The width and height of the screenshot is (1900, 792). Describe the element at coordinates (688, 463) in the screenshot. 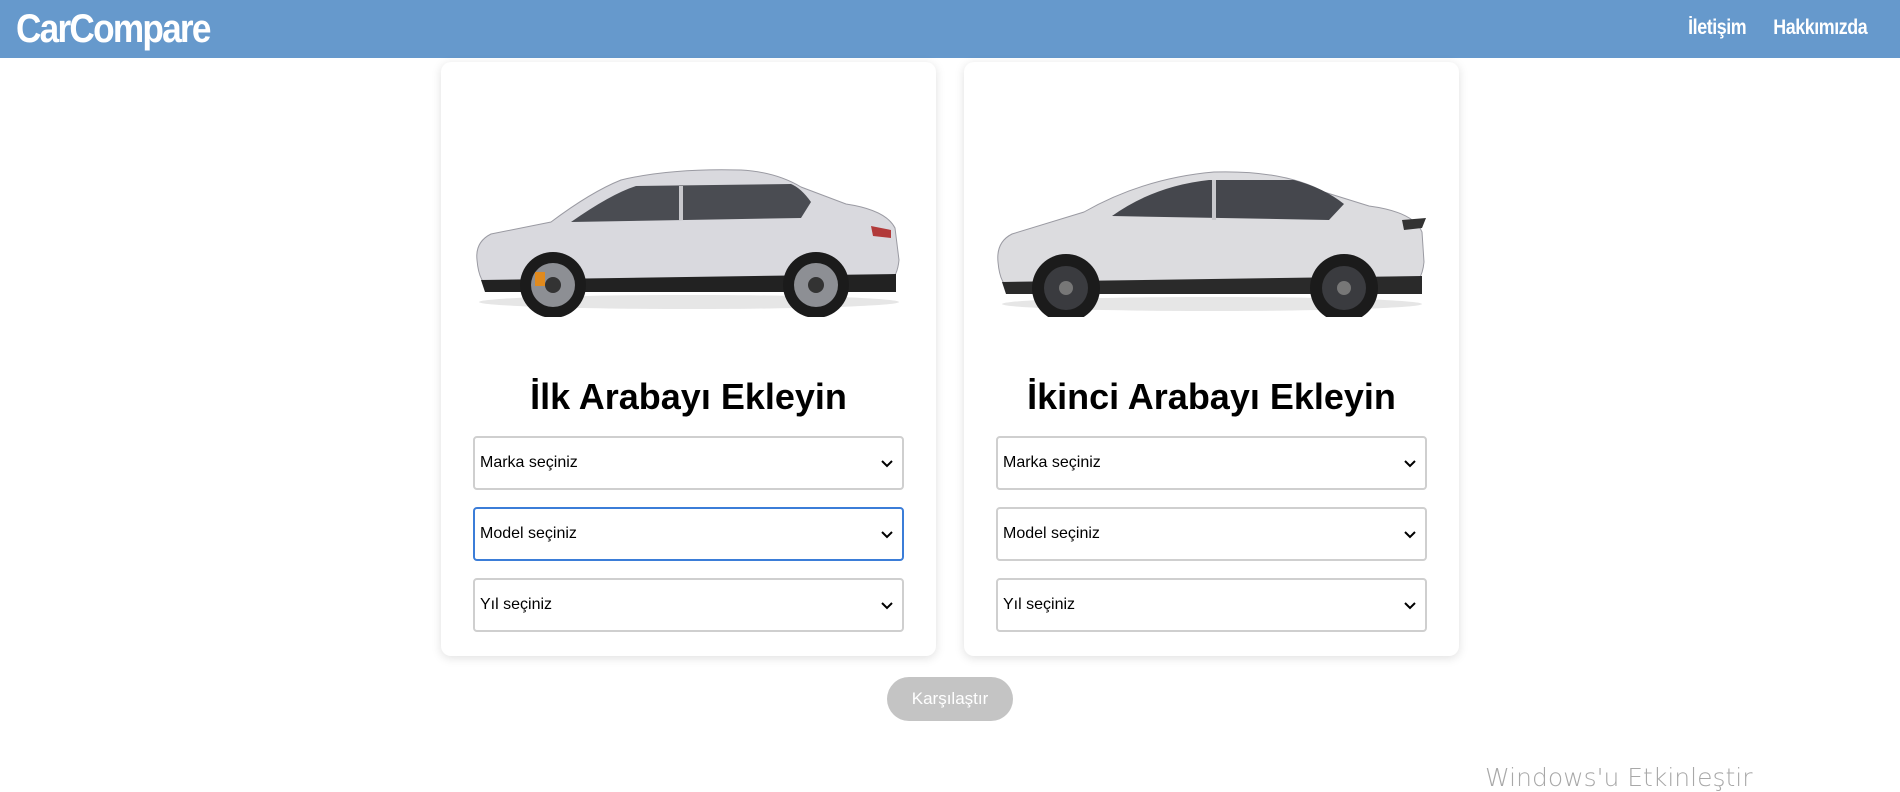

I see `first-brand-select: Marka seçiniz` at that location.